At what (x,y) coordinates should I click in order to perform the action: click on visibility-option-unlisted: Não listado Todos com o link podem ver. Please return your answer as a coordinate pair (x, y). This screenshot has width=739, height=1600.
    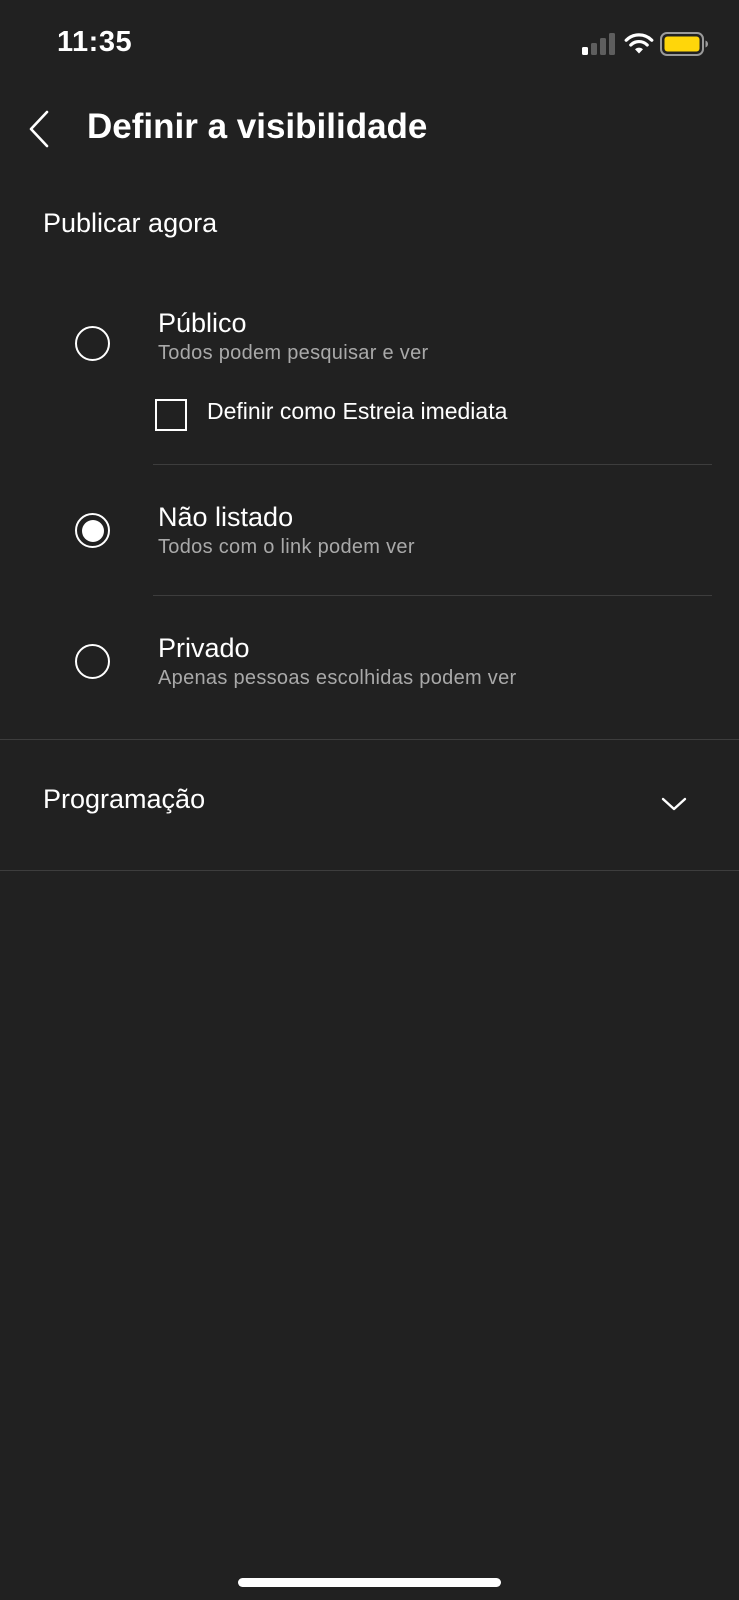
    Looking at the image, I should click on (369, 535).